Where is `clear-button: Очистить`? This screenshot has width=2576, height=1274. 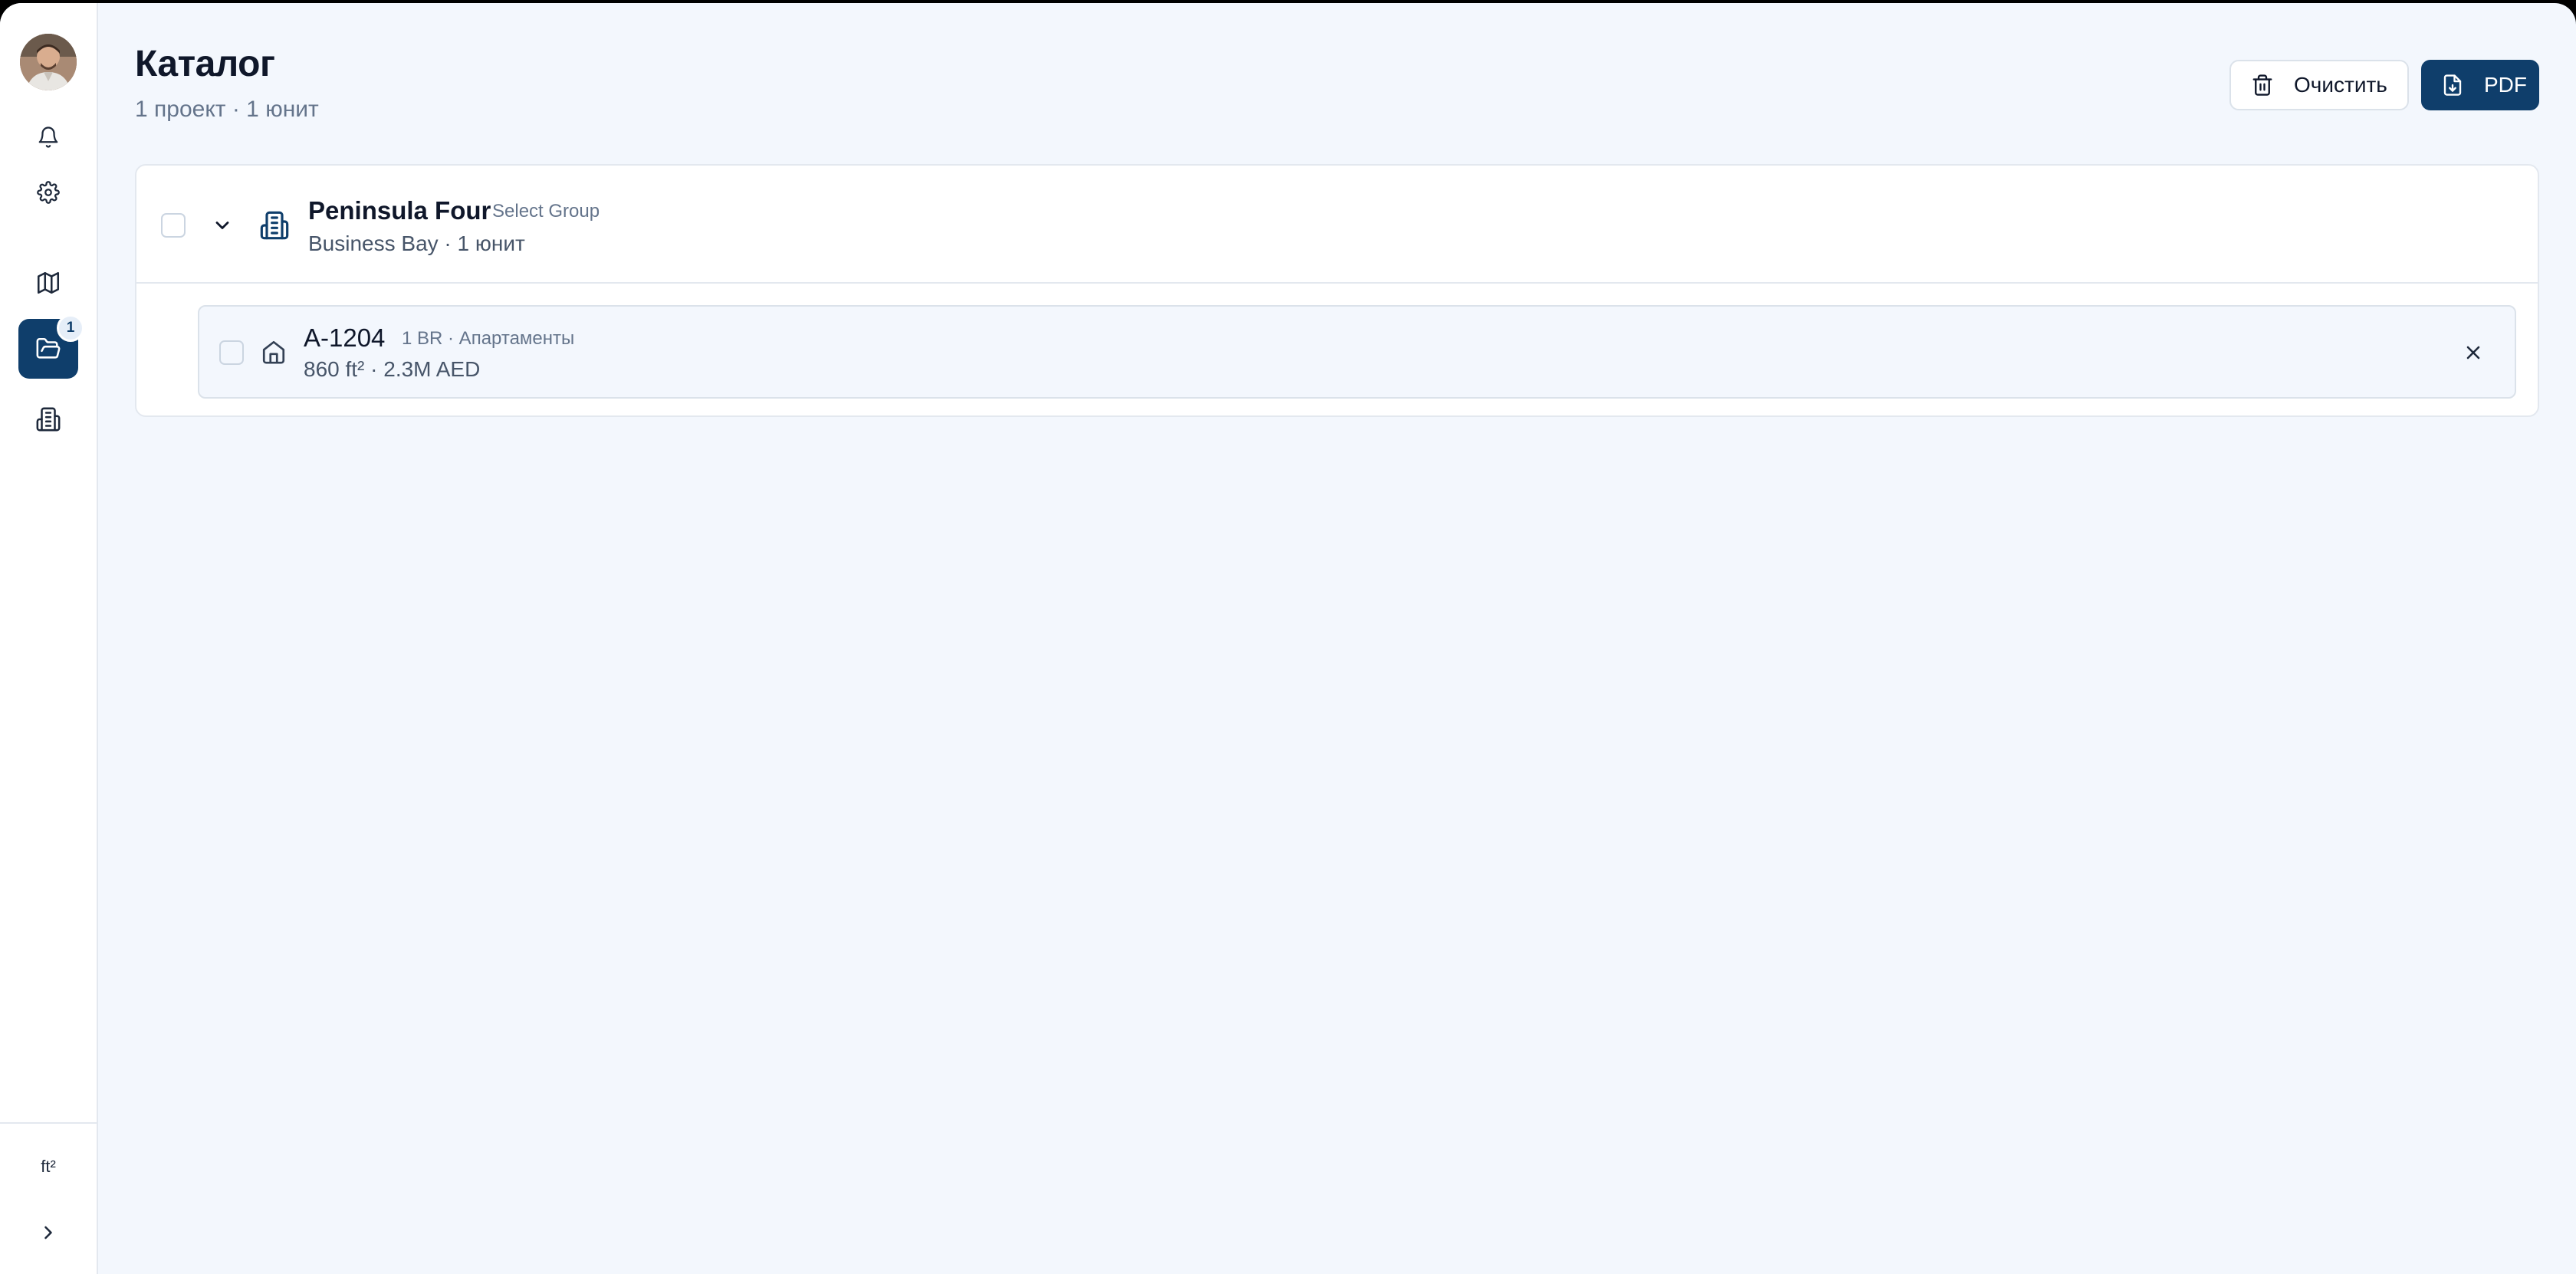
clear-button: Очистить is located at coordinates (2319, 85).